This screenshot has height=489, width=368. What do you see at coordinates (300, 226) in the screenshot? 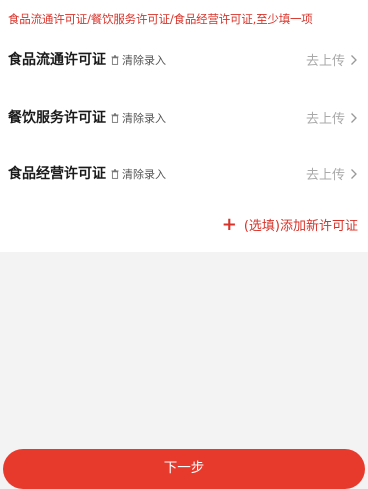
I see `add-license-label: (选填)添加新许可证` at bounding box center [300, 226].